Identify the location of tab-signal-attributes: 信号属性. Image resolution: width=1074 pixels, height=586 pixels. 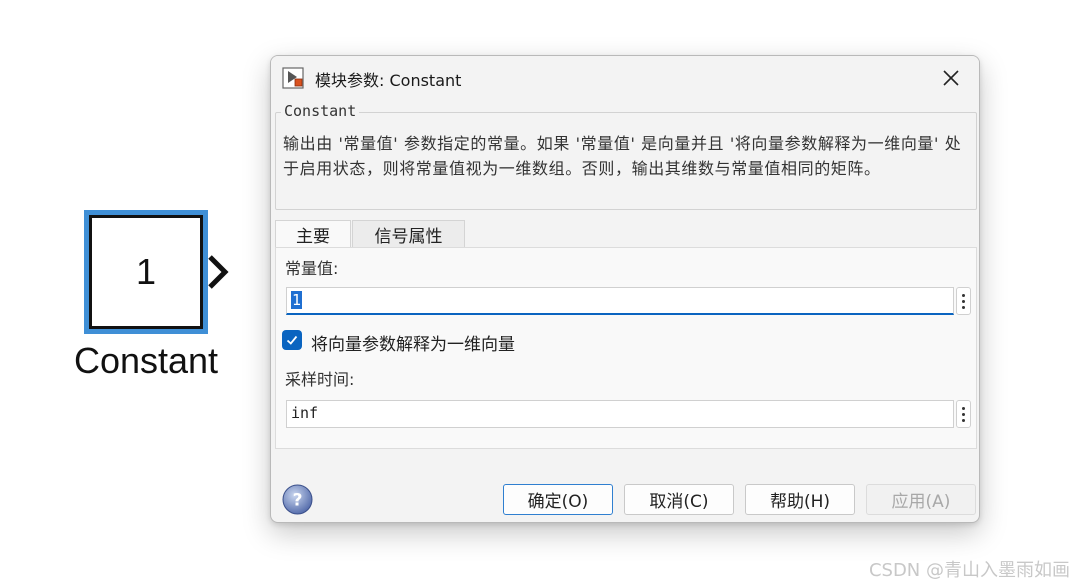
(408, 234).